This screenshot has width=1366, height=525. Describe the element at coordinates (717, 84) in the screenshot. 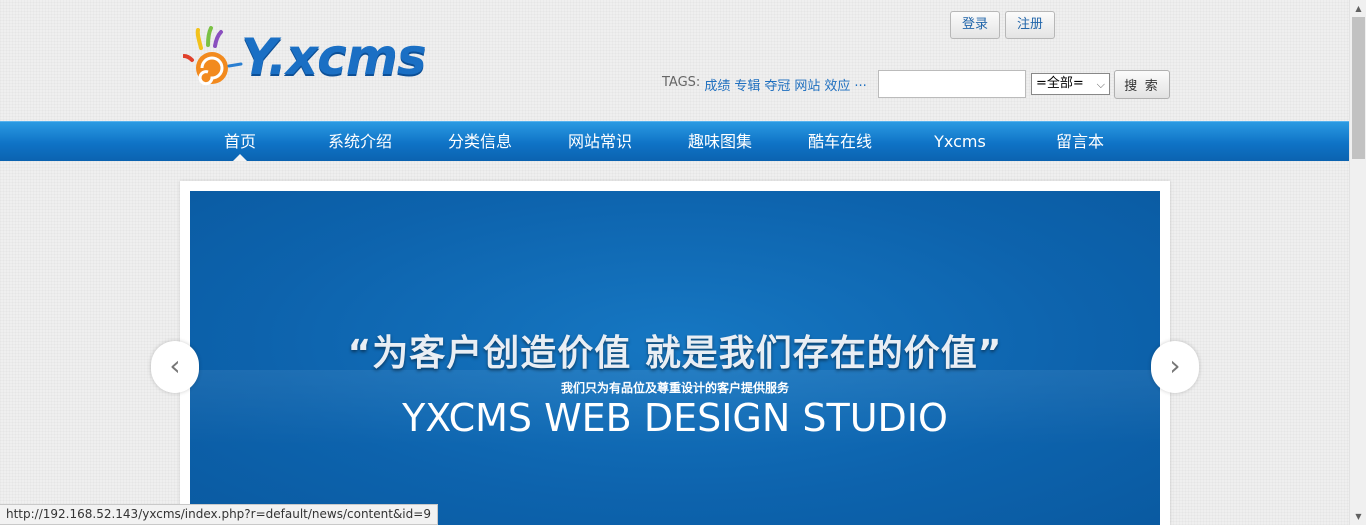

I see `tag-link: 成绩` at that location.